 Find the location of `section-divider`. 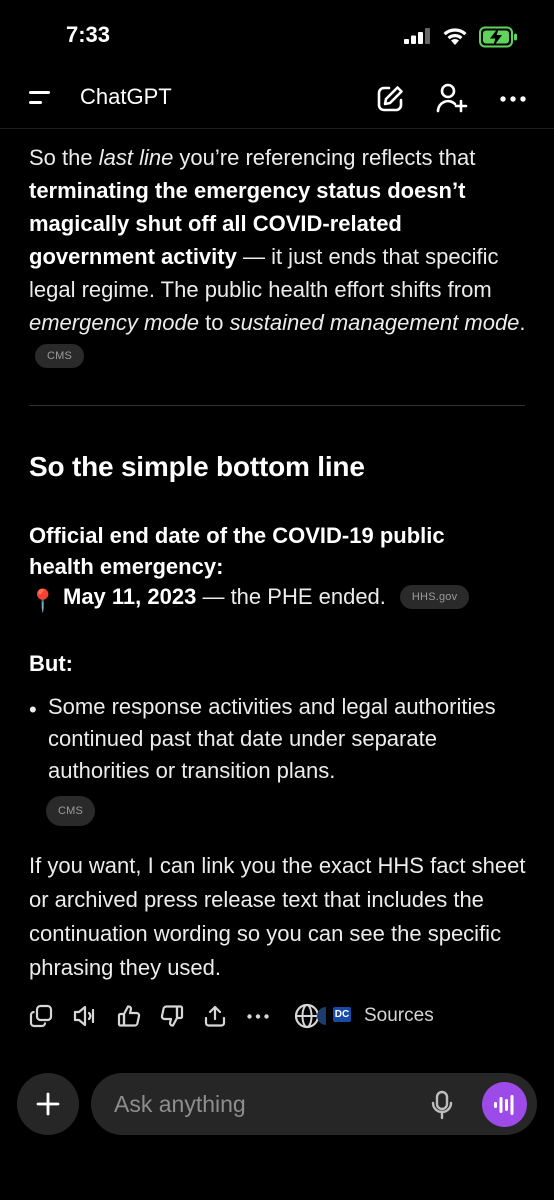

section-divider is located at coordinates (277, 405).